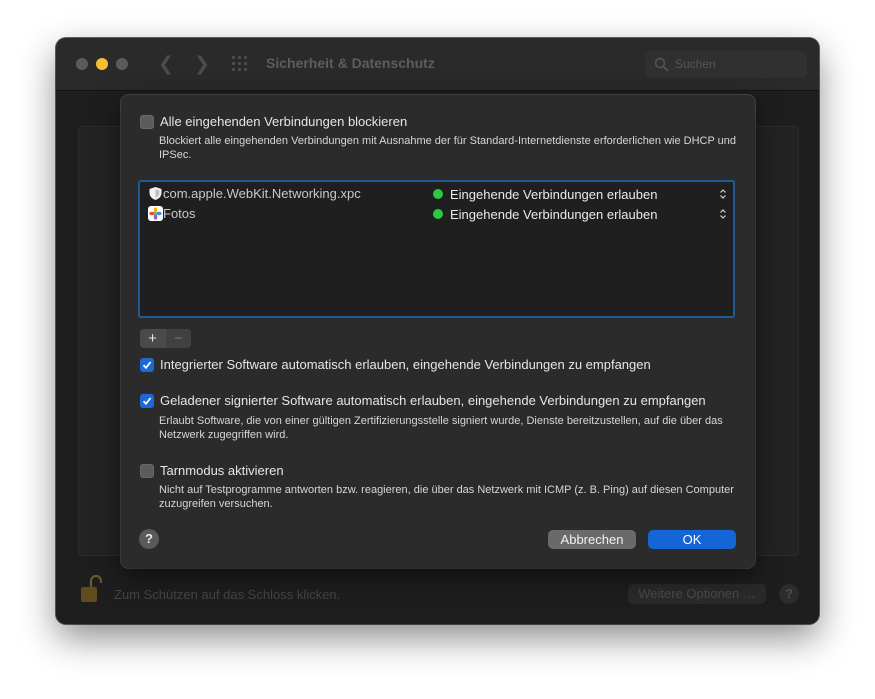 The image size is (875, 699). What do you see at coordinates (222, 470) in the screenshot?
I see `stealth-mode-label: Tarnmodus aktivieren` at bounding box center [222, 470].